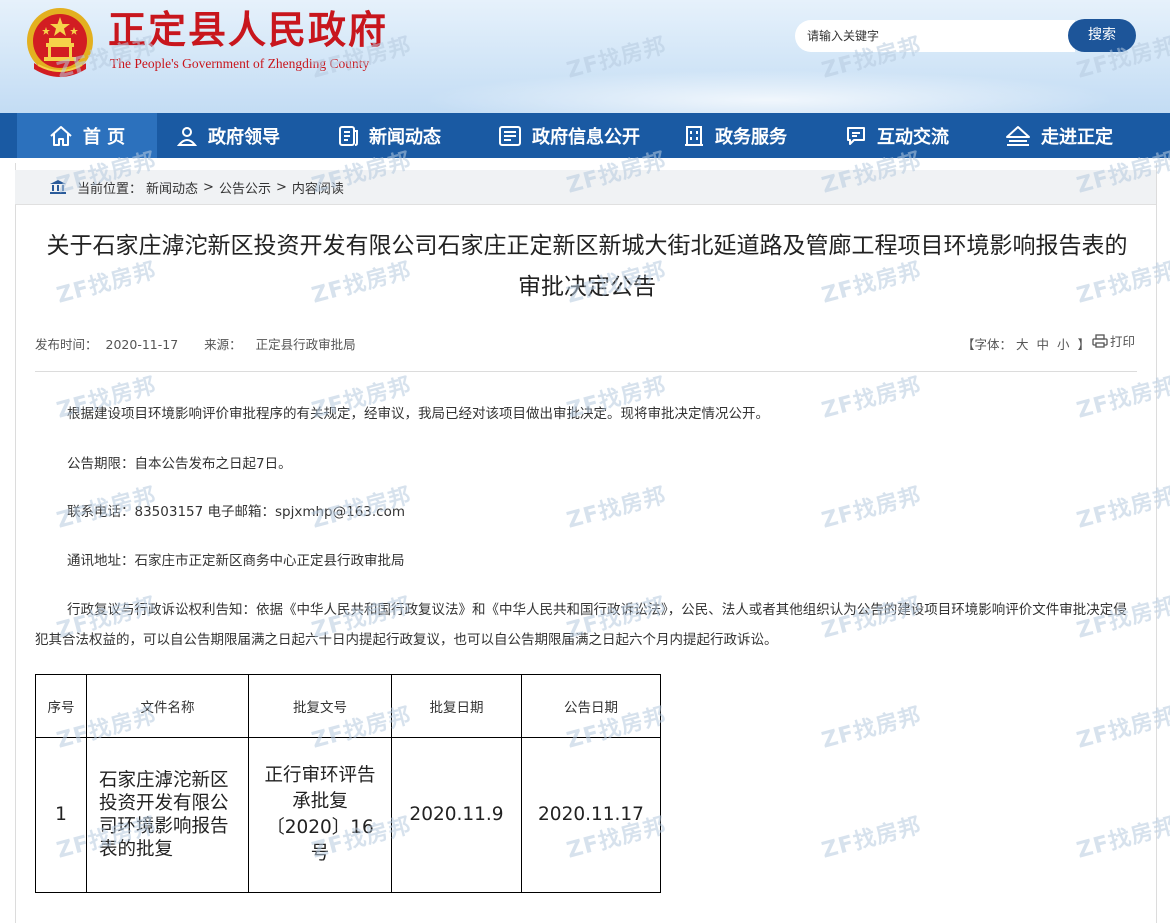  What do you see at coordinates (142, 344) in the screenshot?
I see `publish-date: 2020-11-17` at bounding box center [142, 344].